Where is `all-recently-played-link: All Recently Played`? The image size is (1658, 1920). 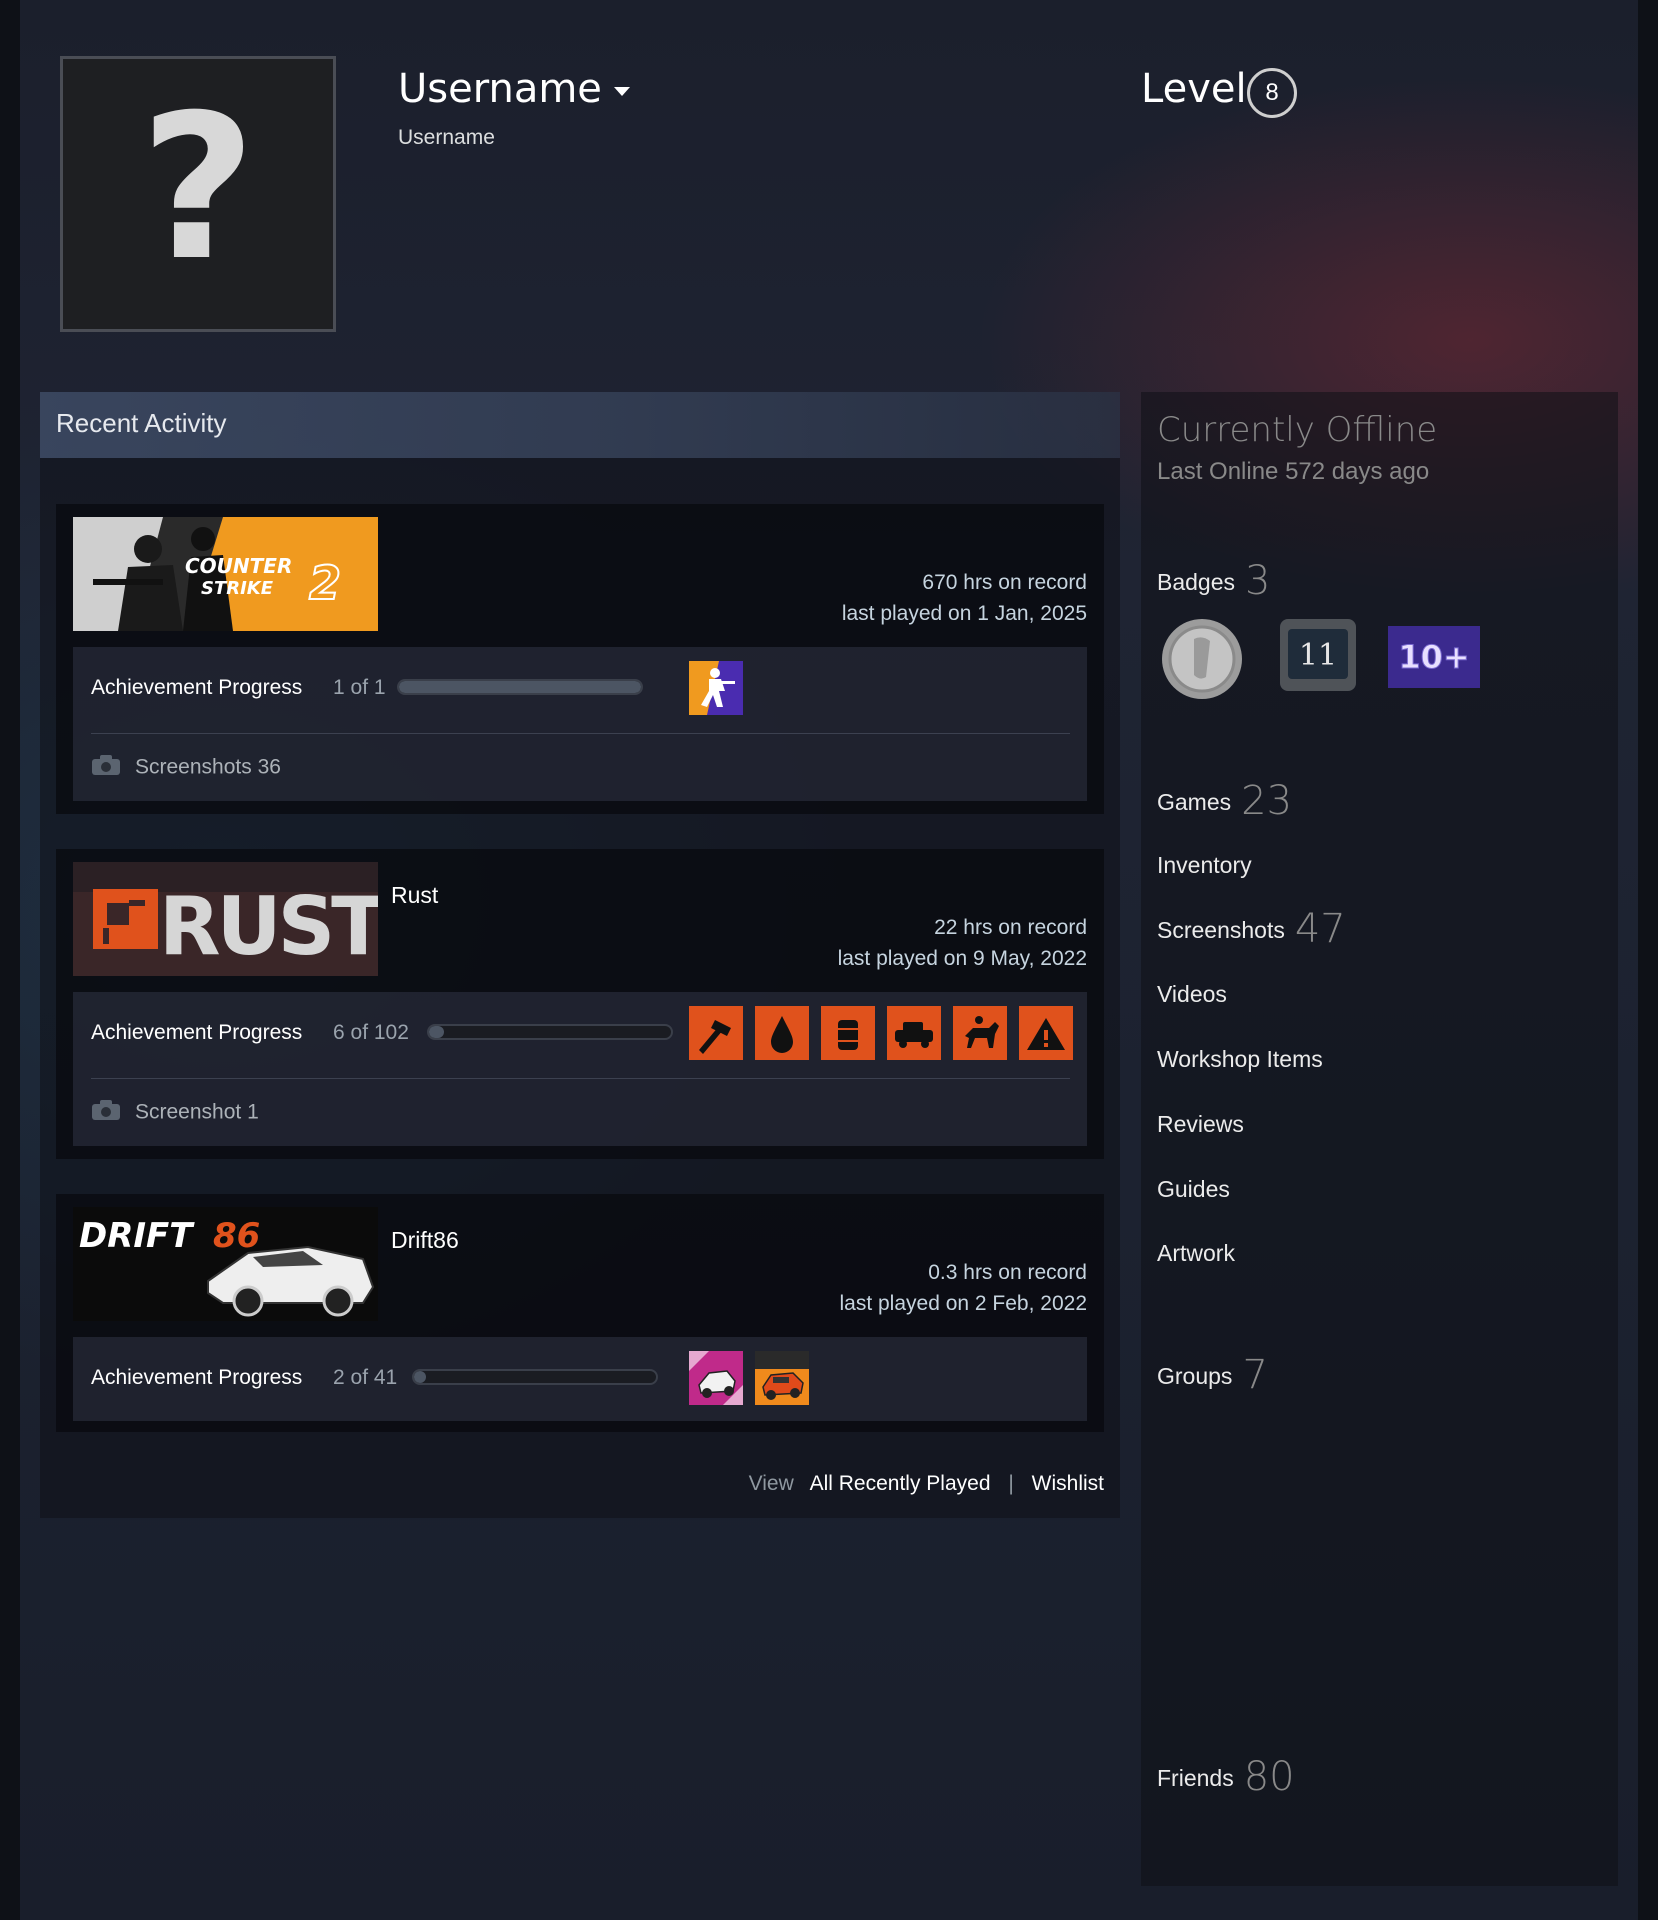 all-recently-played-link: All Recently Played is located at coordinates (900, 1483).